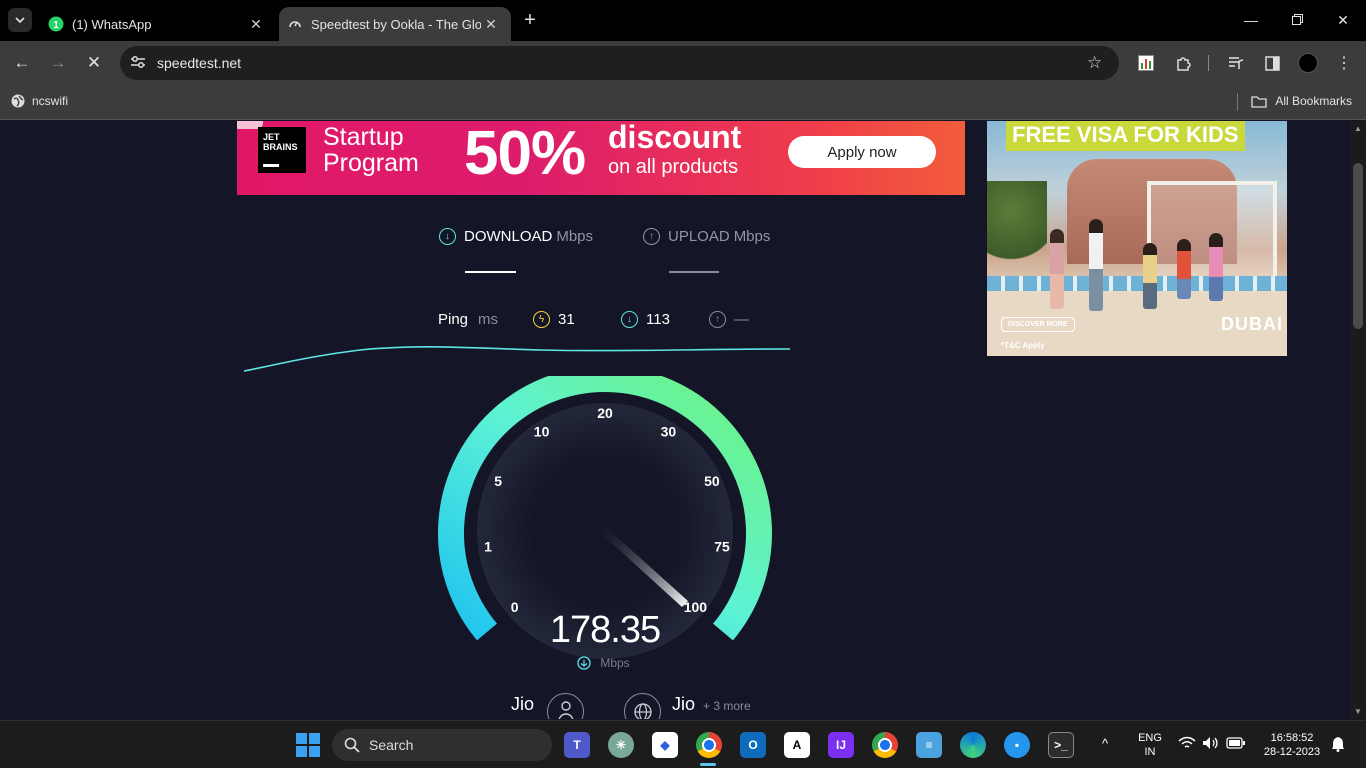 The width and height of the screenshot is (1366, 768). Describe the element at coordinates (1017, 745) in the screenshot. I see `docker-icon: ▪` at that location.